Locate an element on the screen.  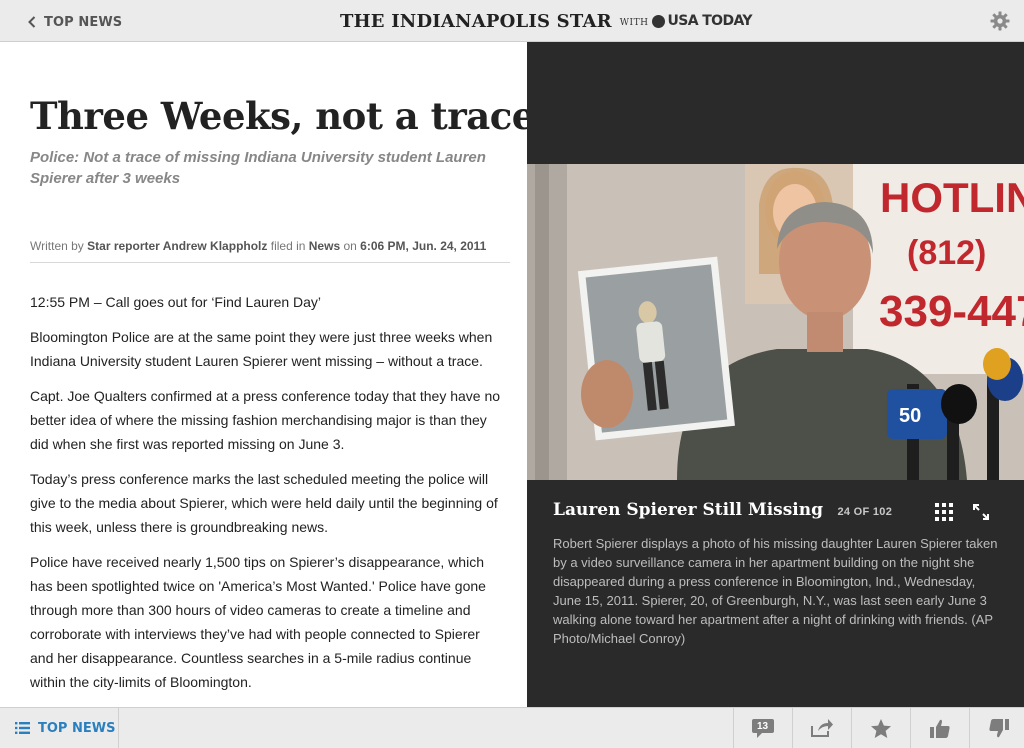
thumbs-down-icon is located at coordinates (998, 727).